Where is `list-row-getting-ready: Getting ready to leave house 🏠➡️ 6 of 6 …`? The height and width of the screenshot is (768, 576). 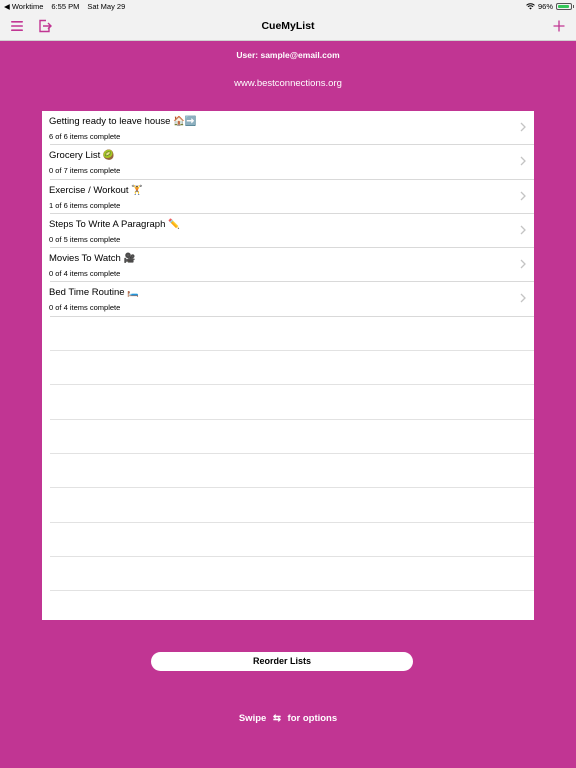 list-row-getting-ready: Getting ready to leave house 🏠➡️ 6 of 6 … is located at coordinates (291, 128).